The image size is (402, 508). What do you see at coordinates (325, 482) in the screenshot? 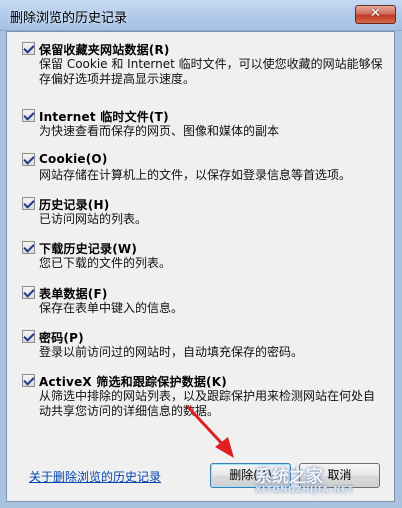
I see `watermark: 系统之家 XITONGZHIJIA.NET` at bounding box center [325, 482].